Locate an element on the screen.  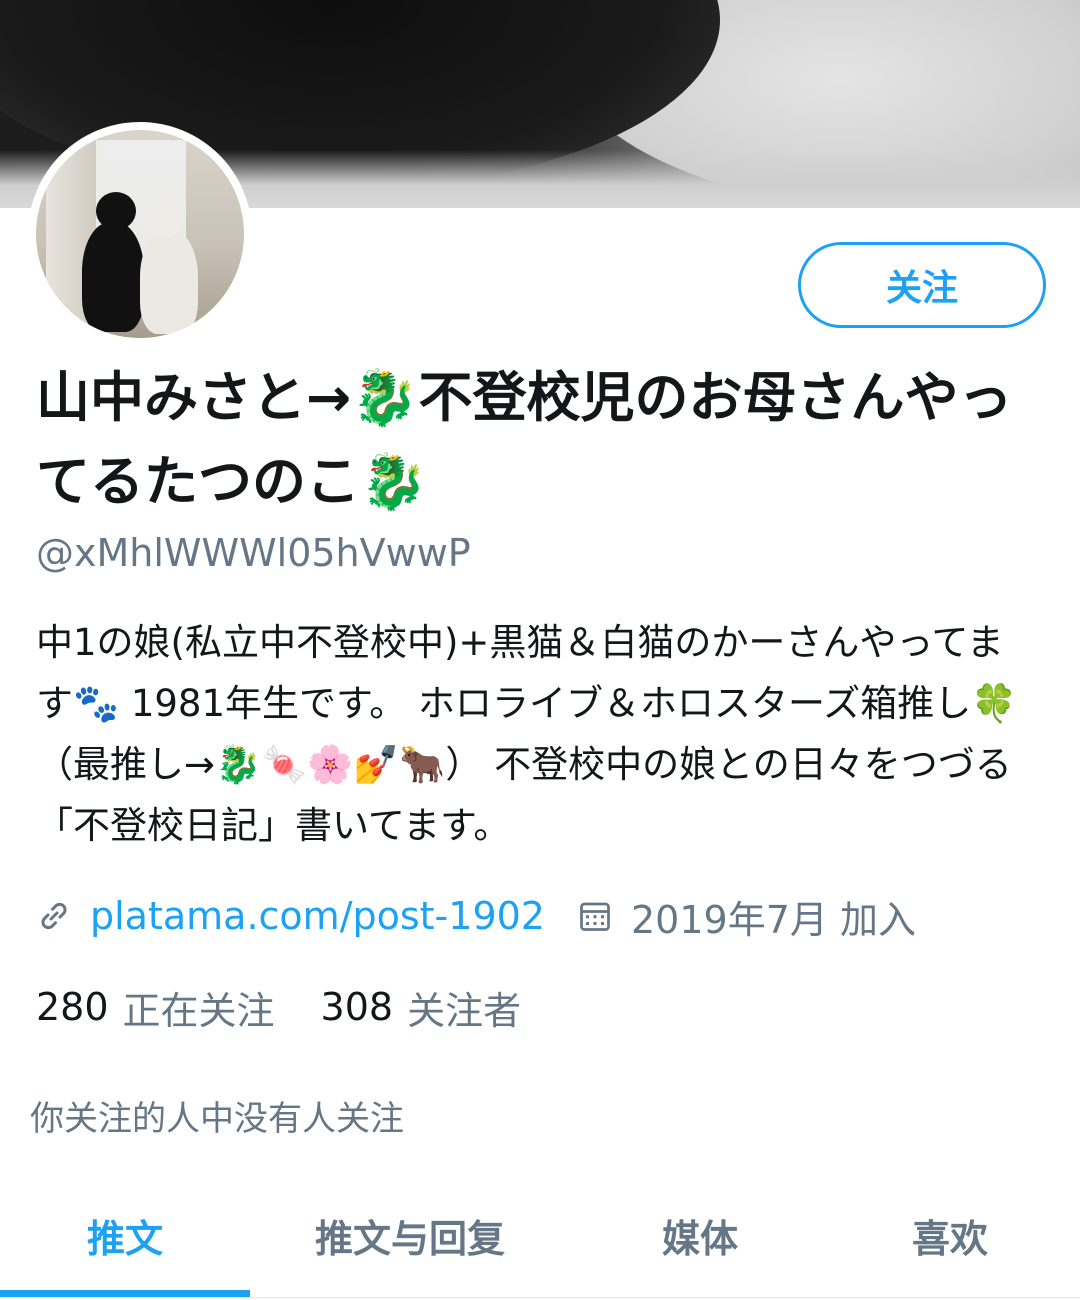
following-stat: 280 正在关注 is located at coordinates (155, 1007).